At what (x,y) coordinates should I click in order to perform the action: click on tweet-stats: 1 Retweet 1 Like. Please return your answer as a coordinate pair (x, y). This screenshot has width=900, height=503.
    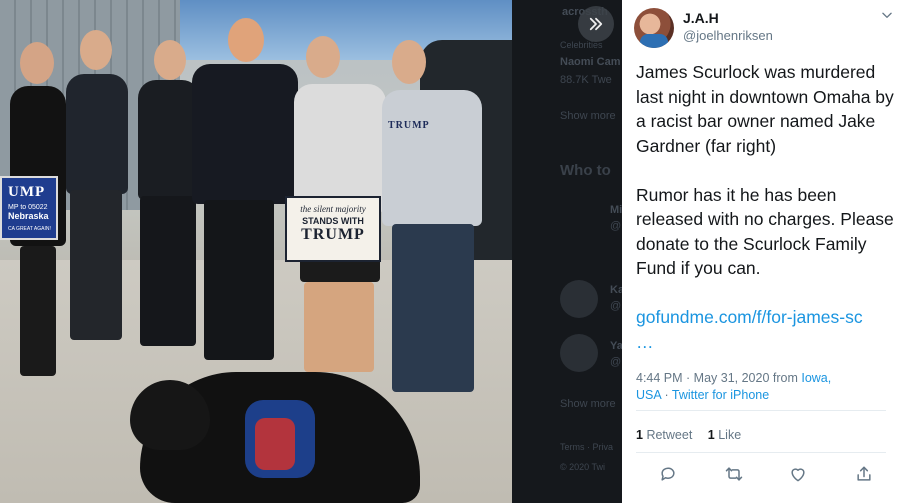
    Looking at the image, I should click on (688, 435).